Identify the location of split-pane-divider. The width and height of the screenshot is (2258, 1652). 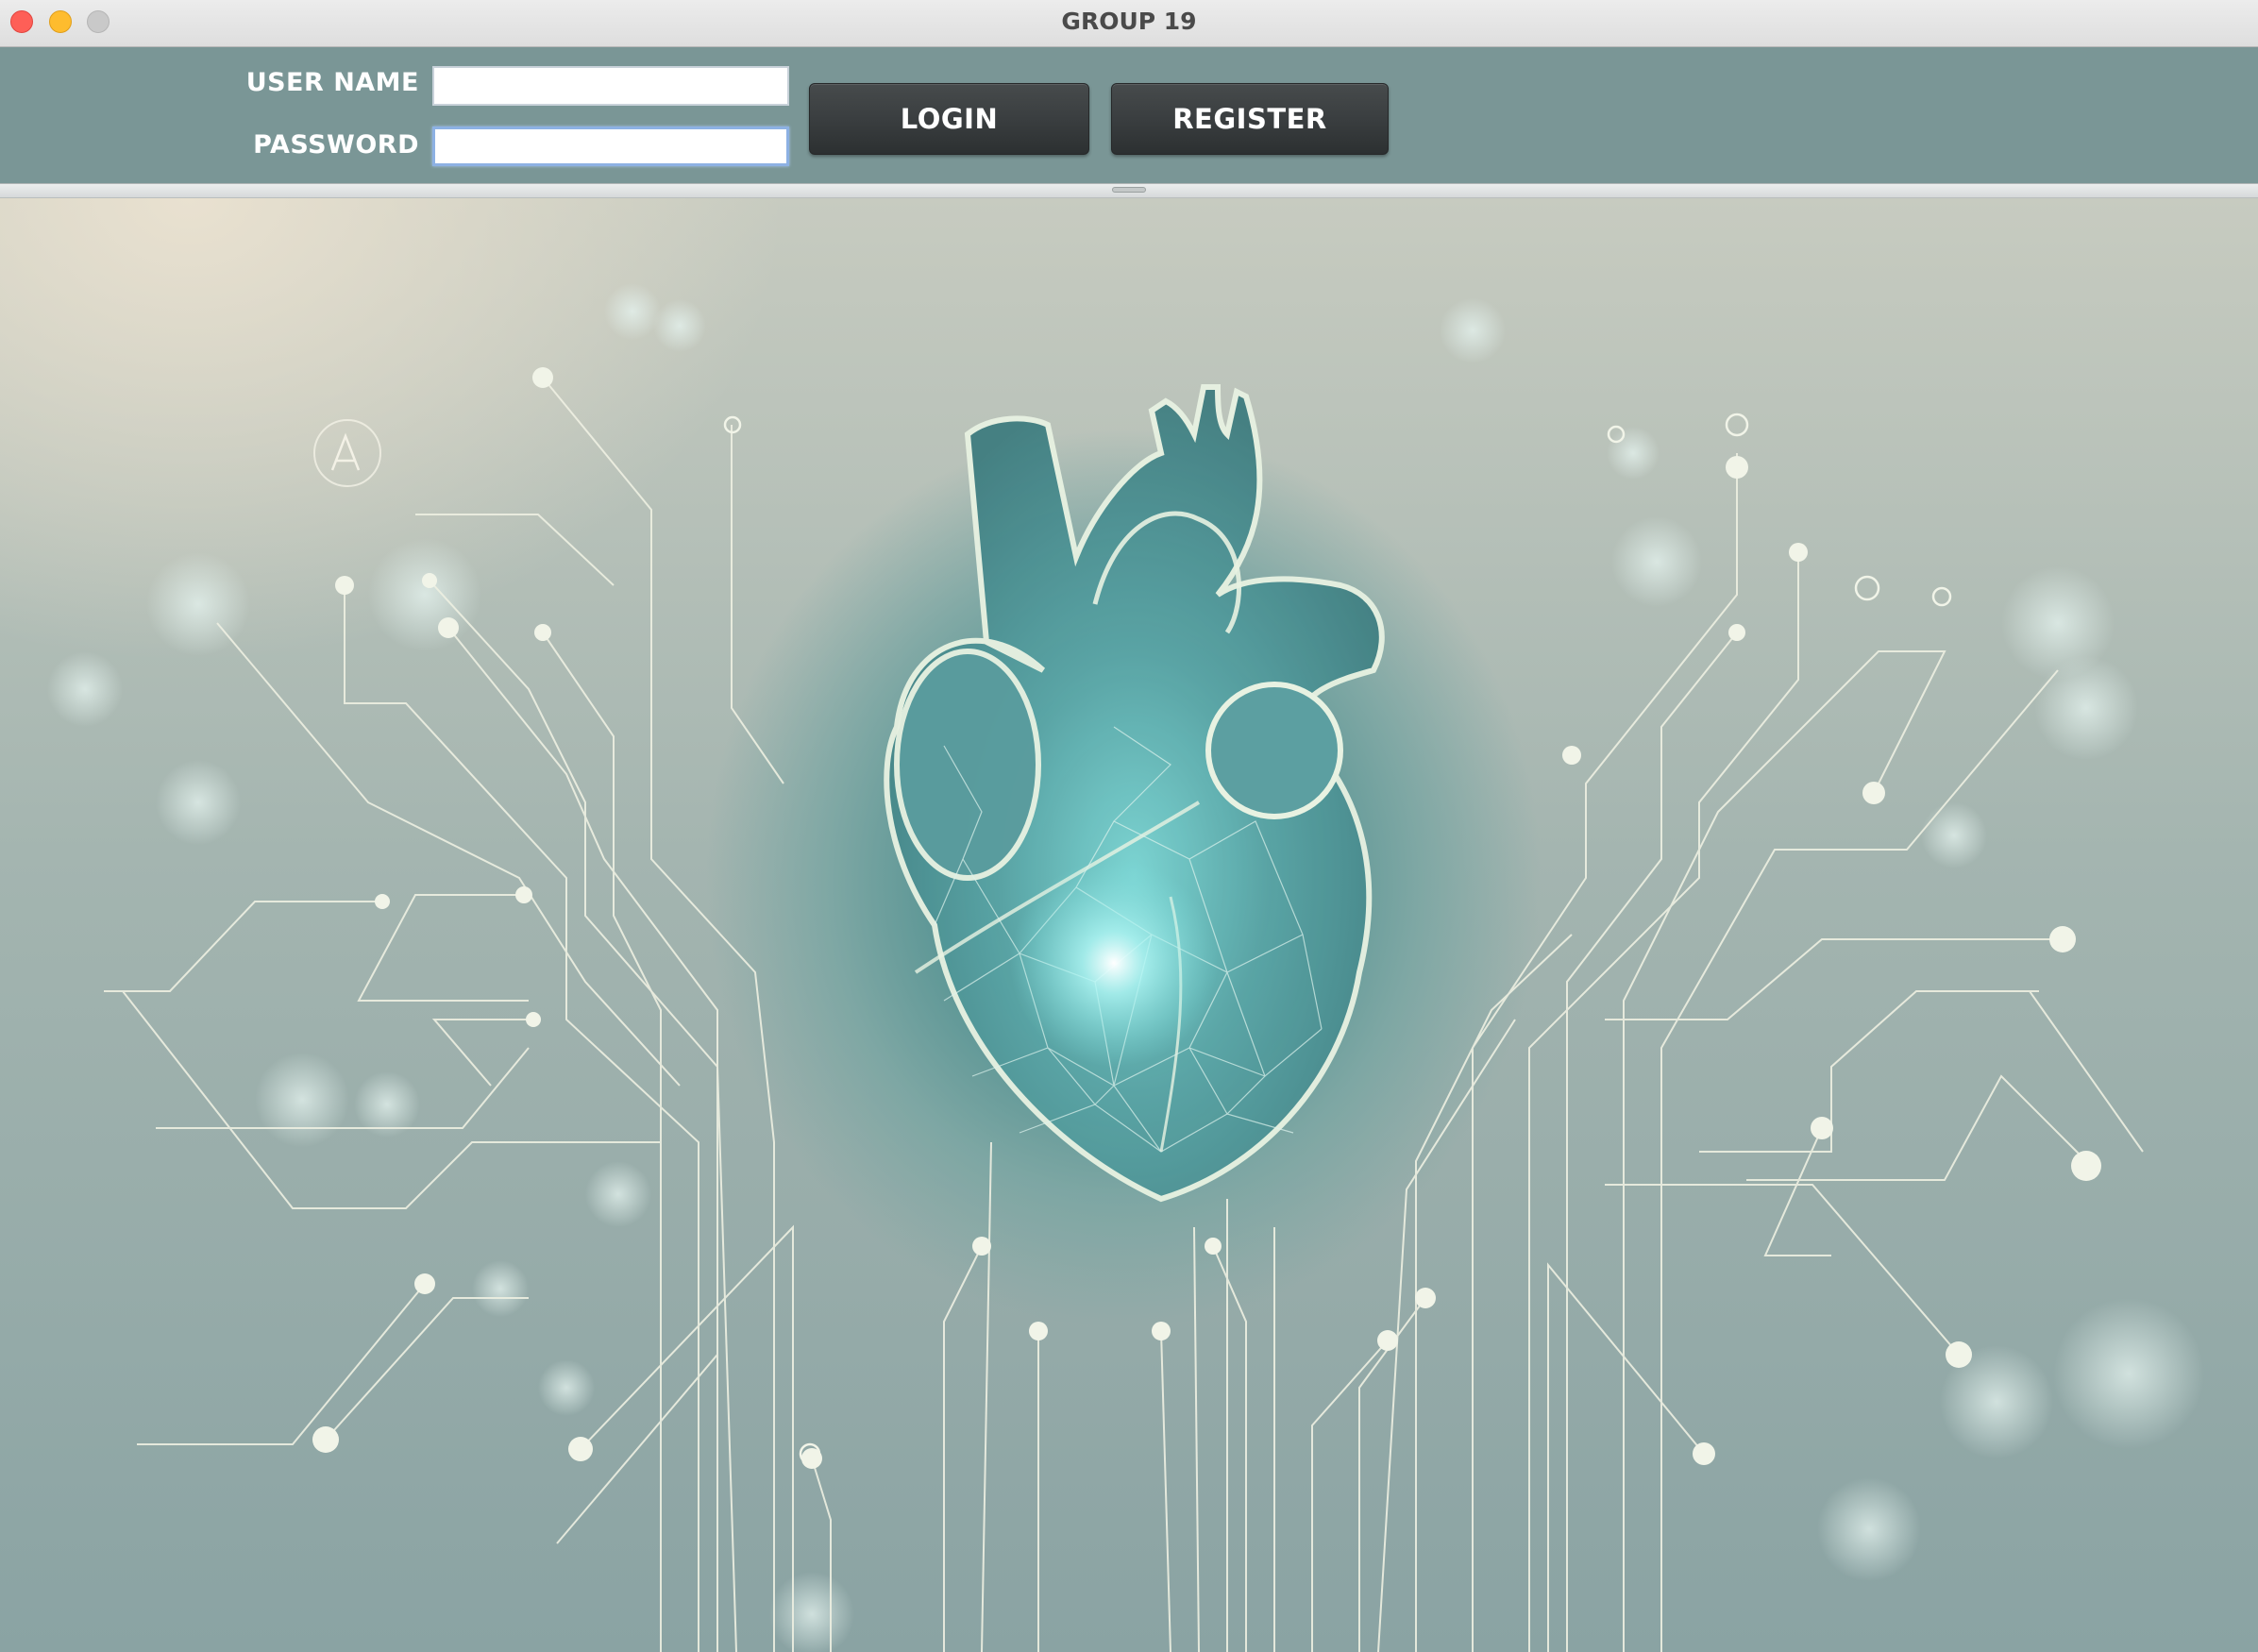
(1129, 190).